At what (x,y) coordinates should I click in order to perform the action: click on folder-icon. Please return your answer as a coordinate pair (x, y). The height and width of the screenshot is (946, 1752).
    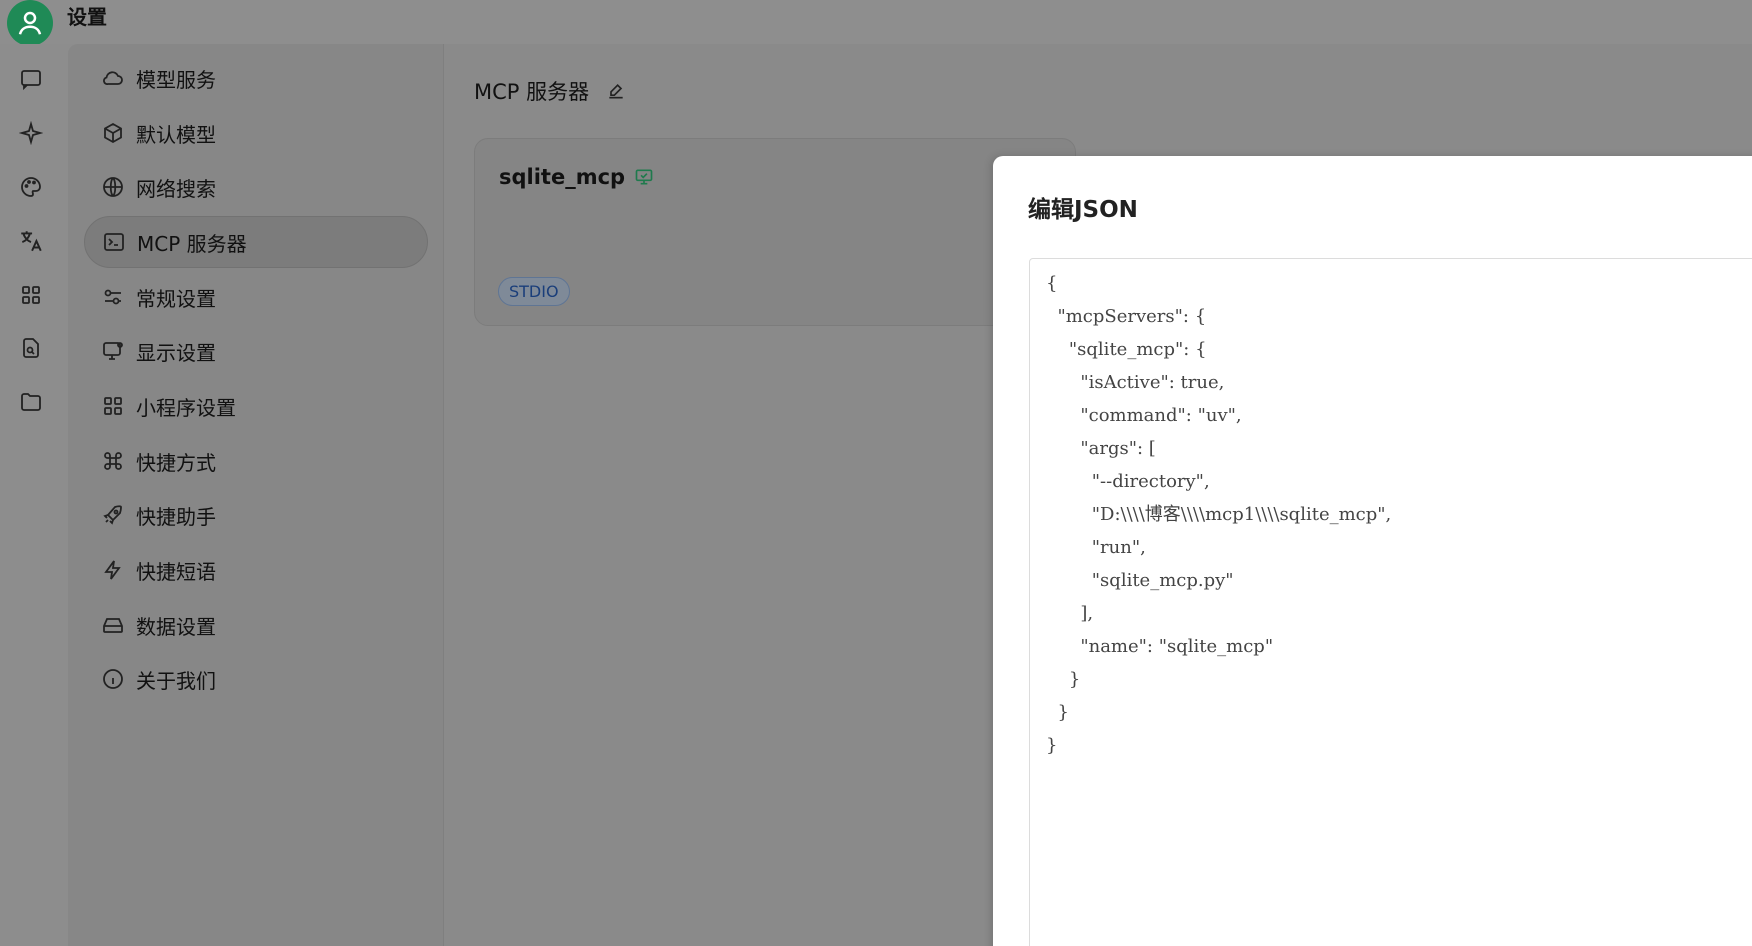
    Looking at the image, I should click on (31, 402).